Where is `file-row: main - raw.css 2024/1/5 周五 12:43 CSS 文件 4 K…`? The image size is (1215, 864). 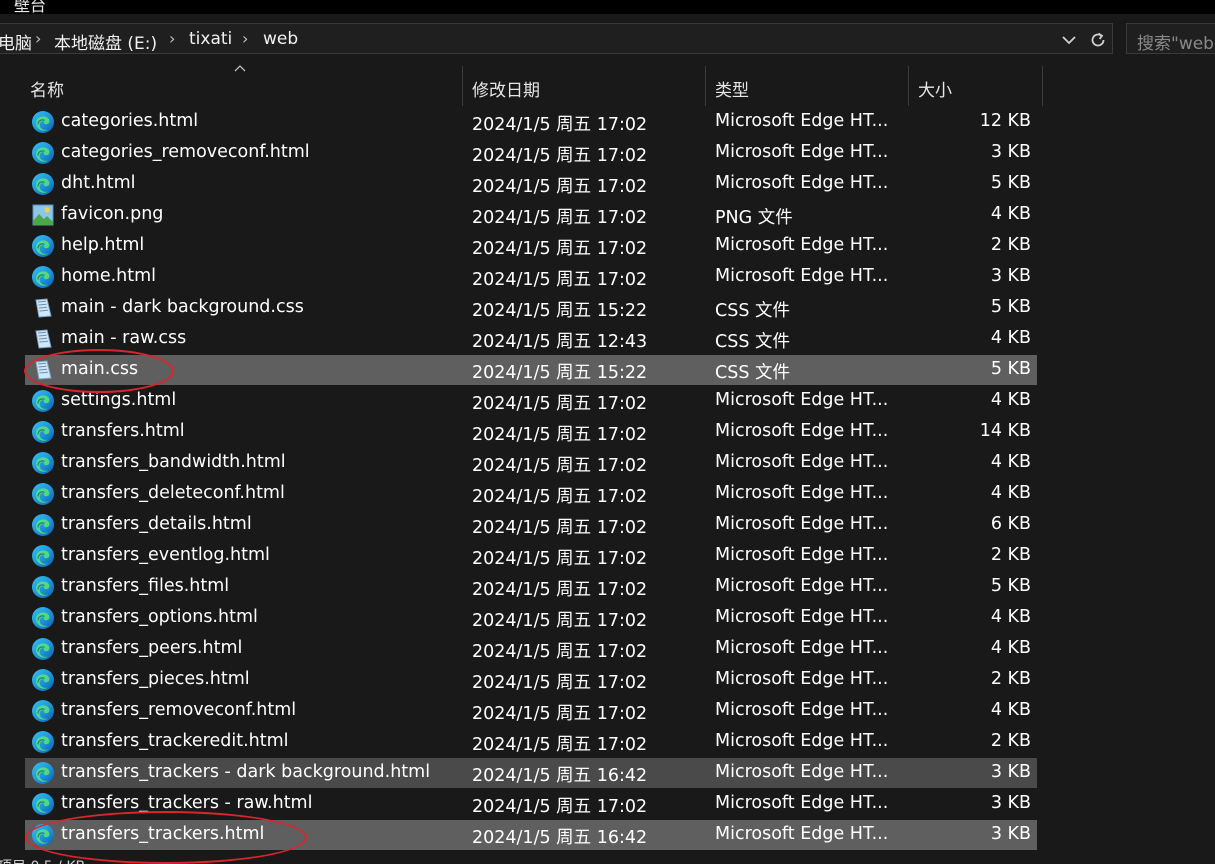
file-row: main - raw.css 2024/1/5 周五 12:43 CSS 文件 4 K… is located at coordinates (531, 339).